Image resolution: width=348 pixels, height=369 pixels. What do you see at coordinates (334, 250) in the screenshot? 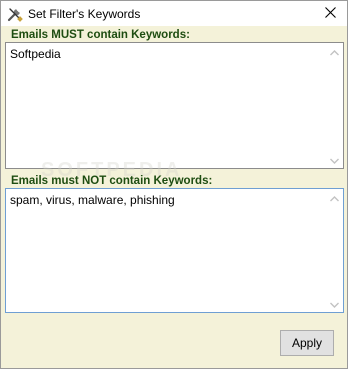
I see `must-not-contain-scrollbar` at bounding box center [334, 250].